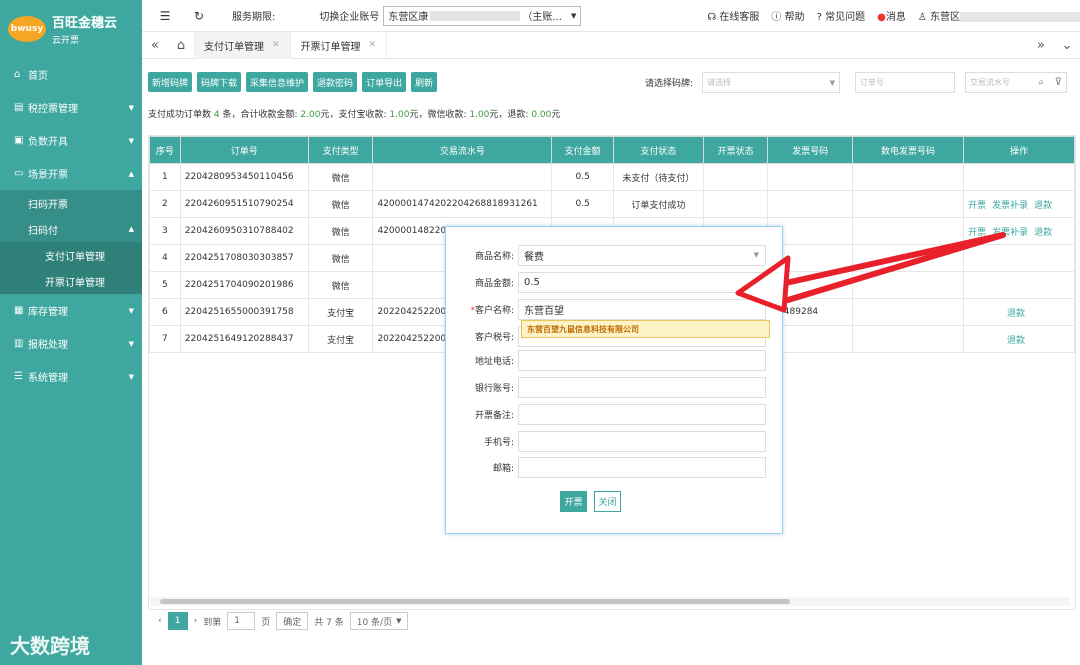 This screenshot has width=1080, height=665. I want to click on issue-invoice-button: 开票, so click(573, 501).